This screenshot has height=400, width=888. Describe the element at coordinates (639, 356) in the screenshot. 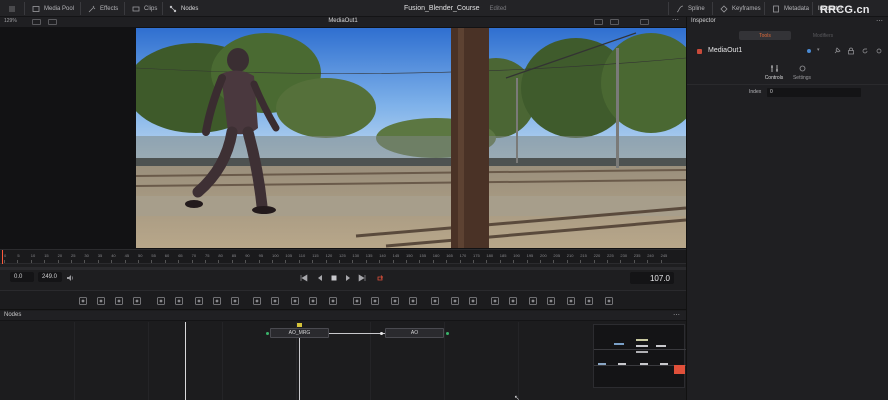

I see `node-minimap` at that location.